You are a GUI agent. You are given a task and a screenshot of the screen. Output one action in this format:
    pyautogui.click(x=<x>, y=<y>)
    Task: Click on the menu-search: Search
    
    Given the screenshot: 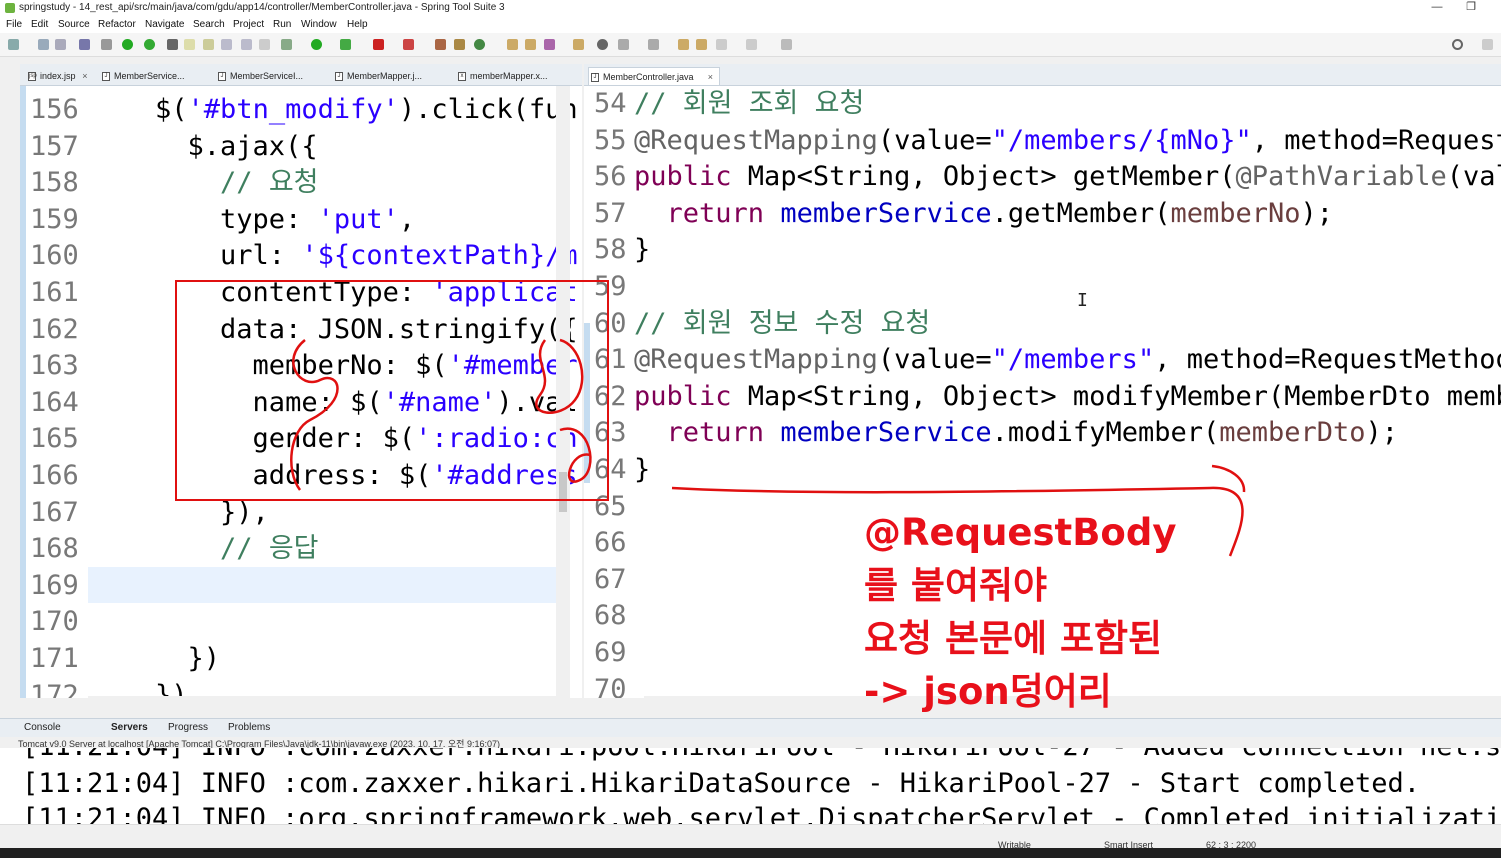 What is the action you would take?
    pyautogui.click(x=209, y=24)
    